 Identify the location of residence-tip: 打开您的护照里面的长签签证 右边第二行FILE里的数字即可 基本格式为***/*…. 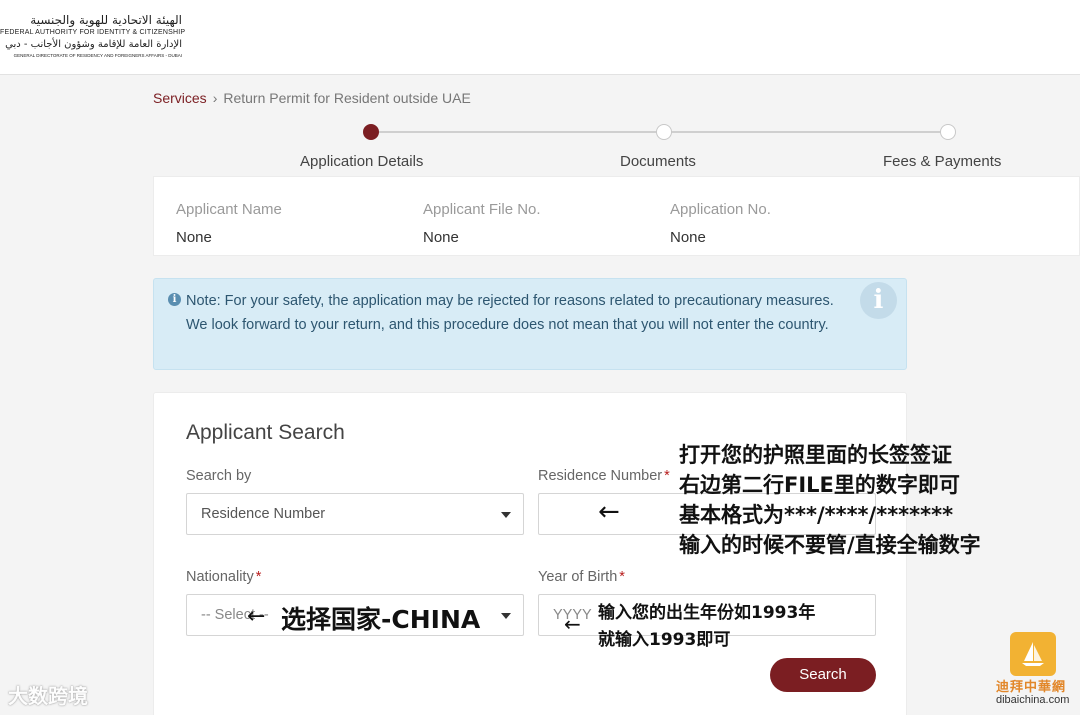
(830, 500).